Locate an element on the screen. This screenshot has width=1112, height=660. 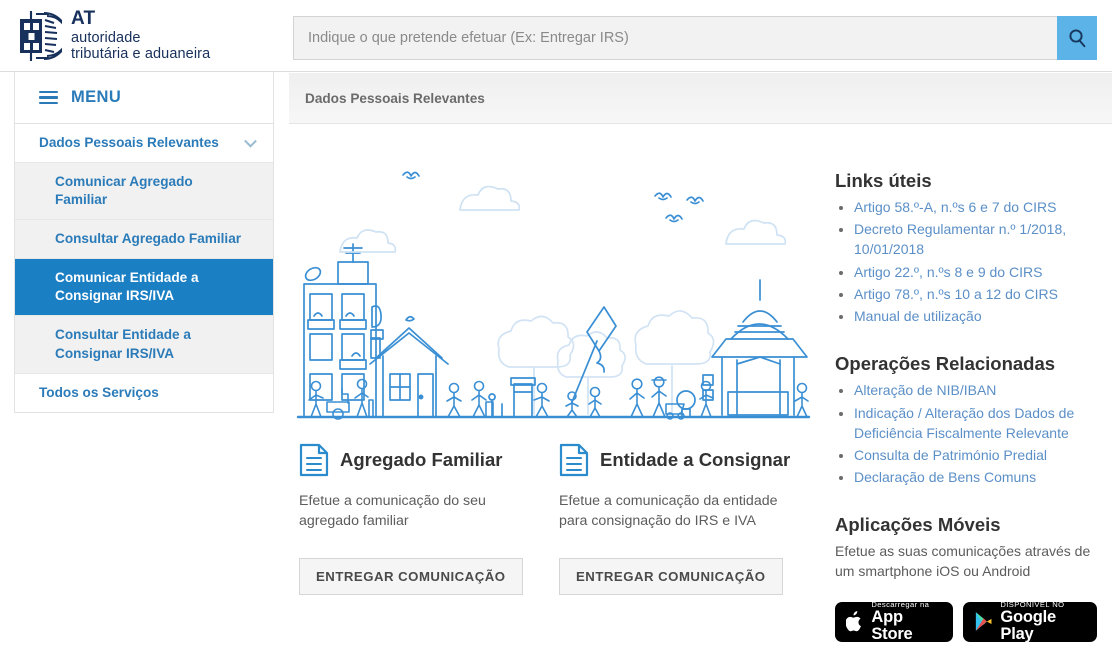
portugal-shield-icon is located at coordinates (41, 35).